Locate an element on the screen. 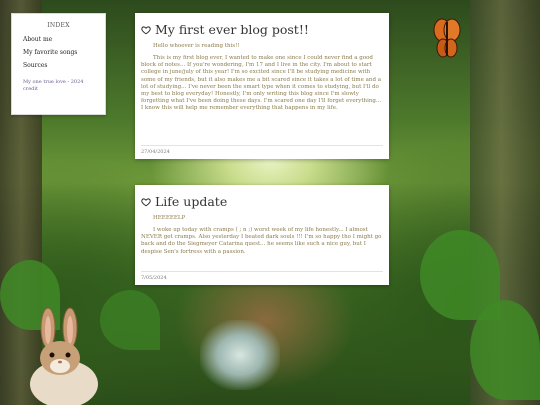 The width and height of the screenshot is (540, 405). post-title: My first ever blog post!! is located at coordinates (232, 29).